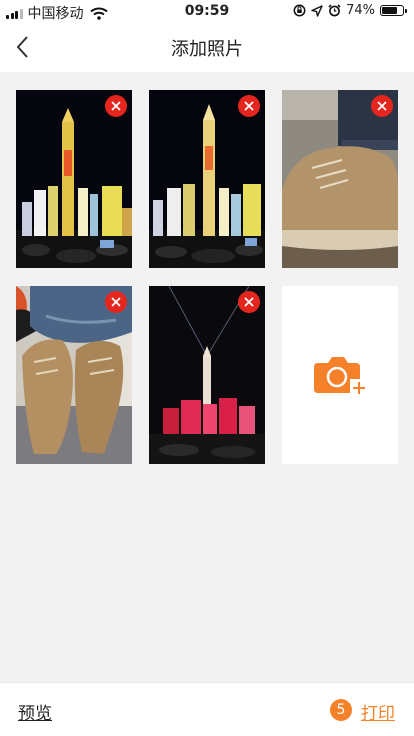 Image resolution: width=414 pixels, height=736 pixels. I want to click on add-photo-button, so click(340, 375).